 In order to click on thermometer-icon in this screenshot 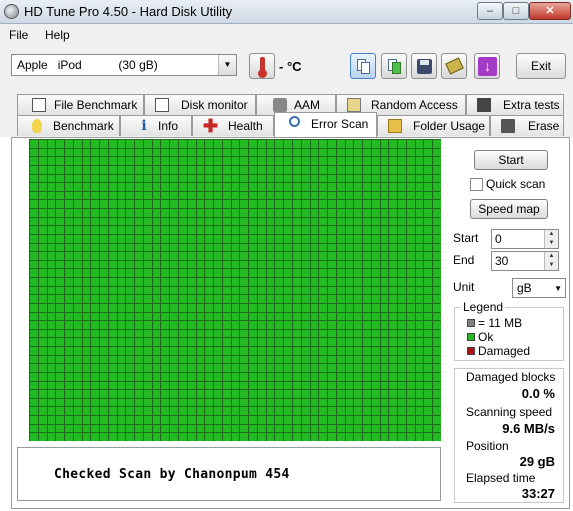, I will do `click(262, 66)`.